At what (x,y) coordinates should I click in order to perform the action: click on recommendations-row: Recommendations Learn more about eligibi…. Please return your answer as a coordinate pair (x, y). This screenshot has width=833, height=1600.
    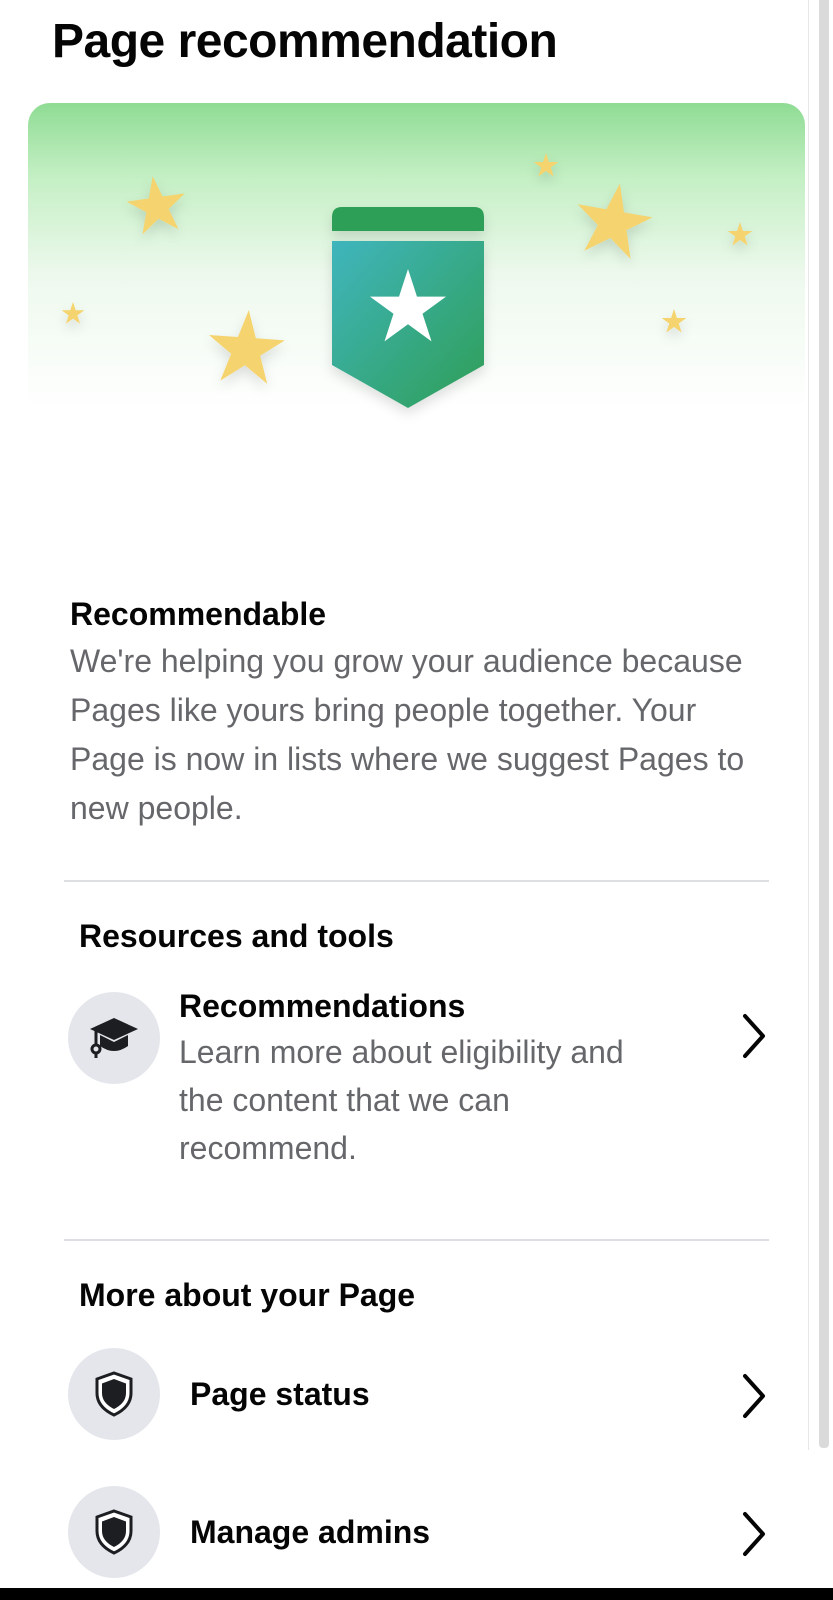
    Looking at the image, I should click on (420, 1084).